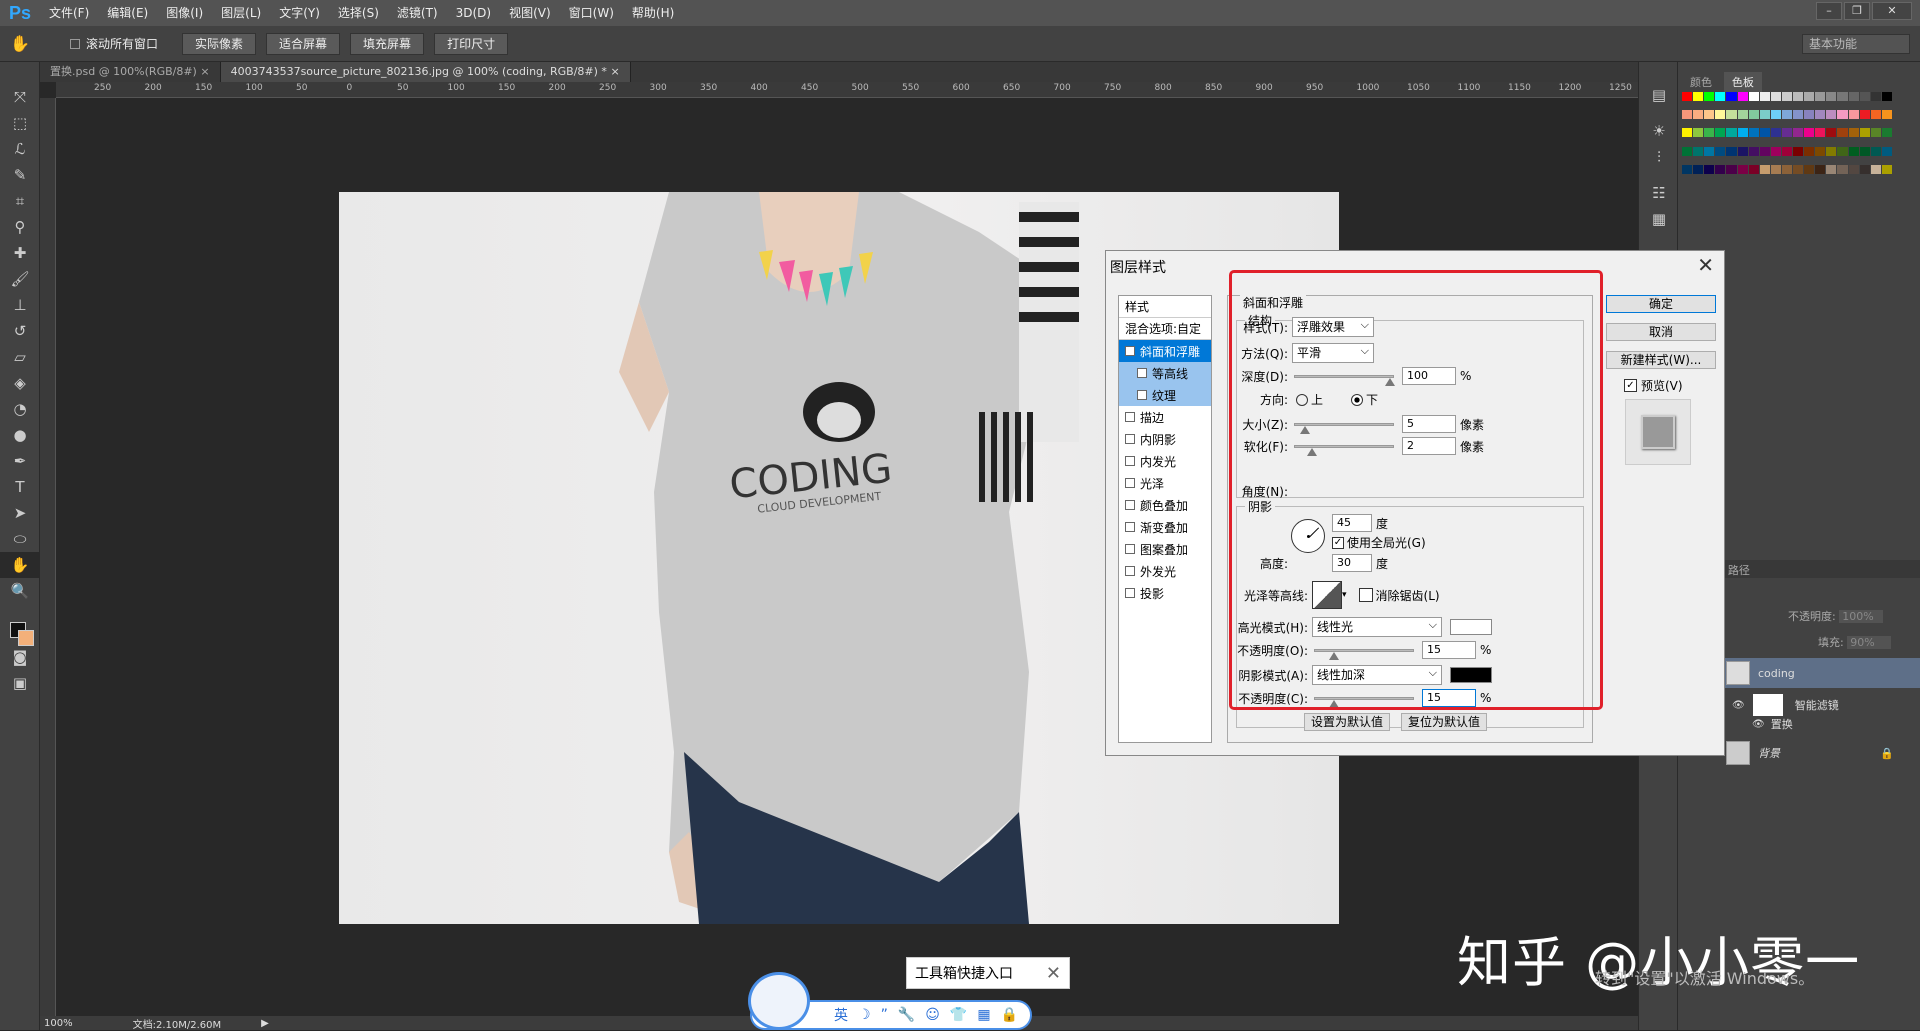 The height and width of the screenshot is (1031, 1920). Describe the element at coordinates (471, 43) in the screenshot. I see `print-size-button: 打印尺寸` at that location.